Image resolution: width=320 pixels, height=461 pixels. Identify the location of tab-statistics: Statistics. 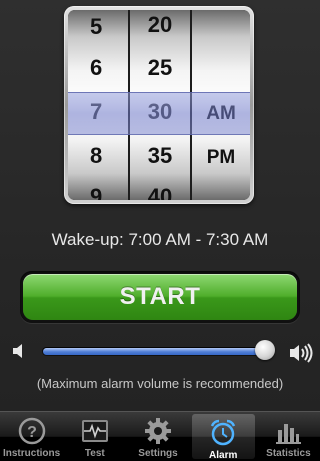
(288, 436).